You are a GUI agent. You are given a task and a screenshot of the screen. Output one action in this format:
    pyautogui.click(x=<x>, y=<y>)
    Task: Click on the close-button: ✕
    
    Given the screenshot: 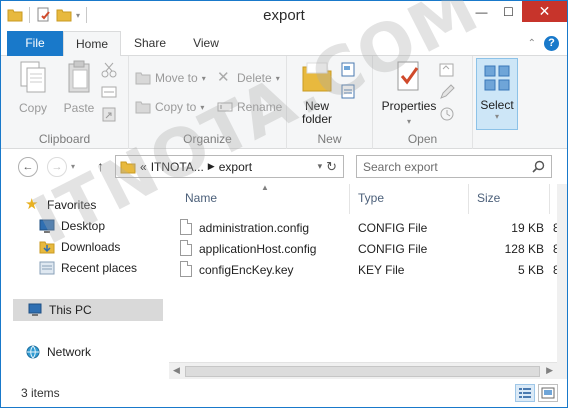 What is the action you would take?
    pyautogui.click(x=544, y=11)
    